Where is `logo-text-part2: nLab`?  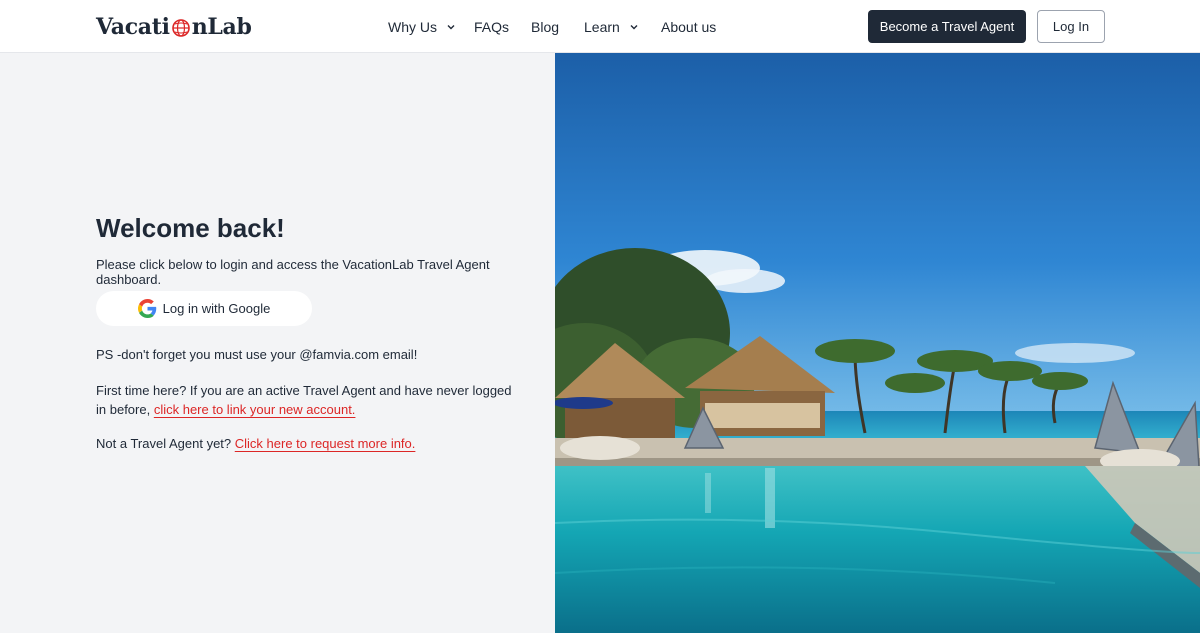
logo-text-part2: nLab is located at coordinates (221, 27).